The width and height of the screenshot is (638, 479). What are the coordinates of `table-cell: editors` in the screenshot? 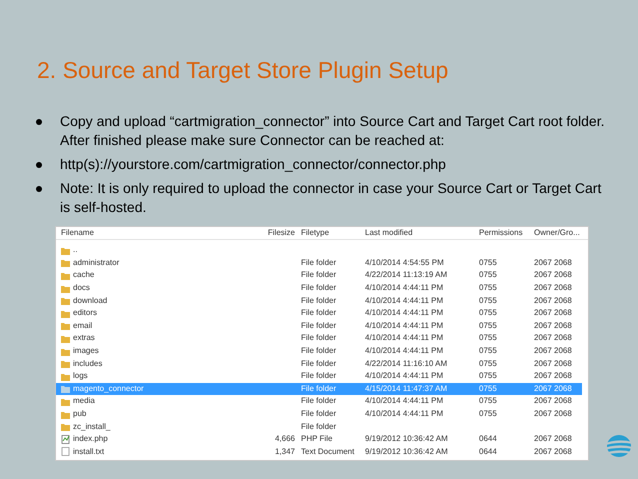 It's located at (85, 313).